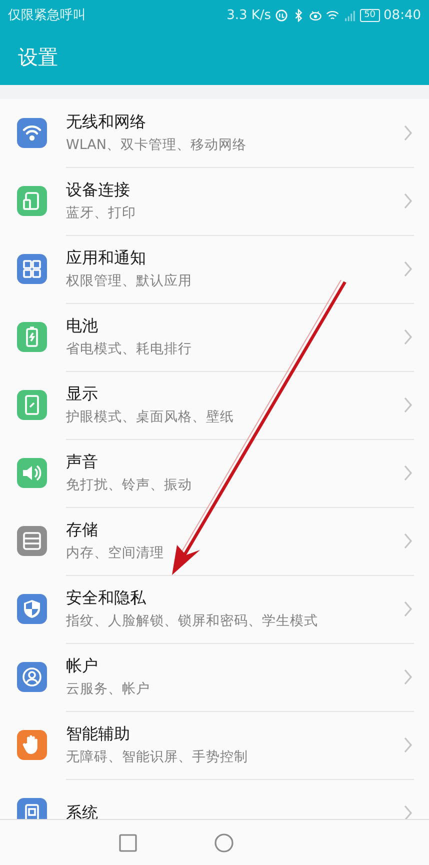 This screenshot has height=865, width=429. Describe the element at coordinates (224, 842) in the screenshot. I see `home-icon` at that location.